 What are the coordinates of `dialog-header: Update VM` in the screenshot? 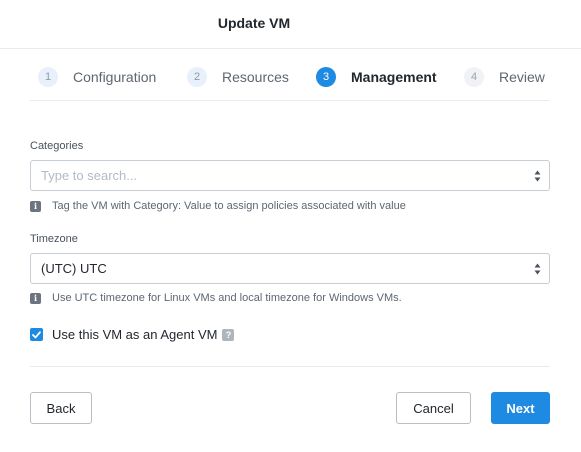 It's located at (290, 24).